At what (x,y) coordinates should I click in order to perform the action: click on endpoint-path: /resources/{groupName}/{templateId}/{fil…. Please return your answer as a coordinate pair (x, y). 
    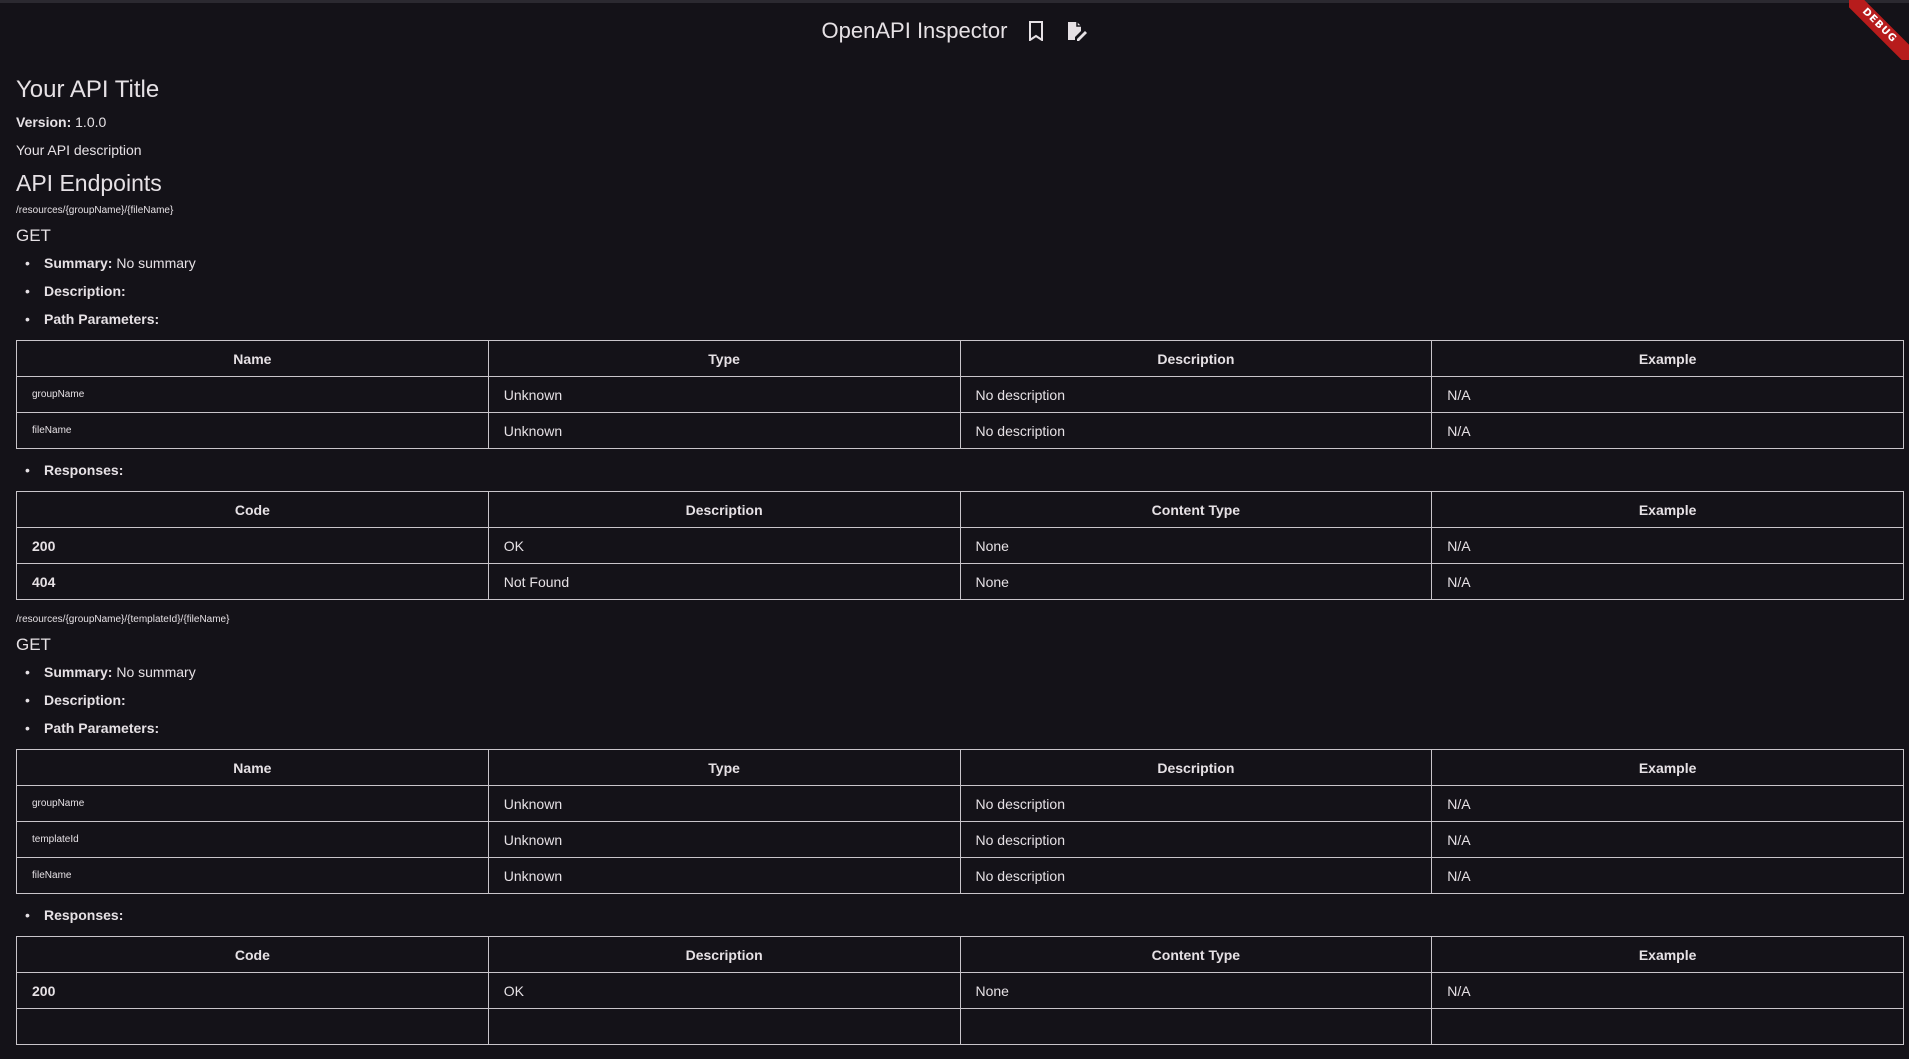
    Looking at the image, I should click on (123, 619).